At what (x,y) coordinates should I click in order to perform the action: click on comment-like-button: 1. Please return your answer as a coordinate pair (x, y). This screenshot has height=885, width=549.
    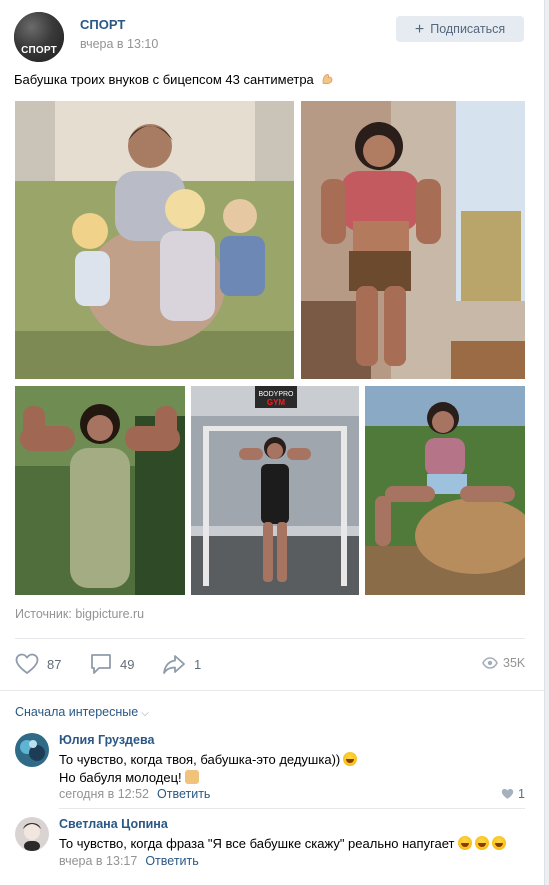
    Looking at the image, I should click on (513, 794).